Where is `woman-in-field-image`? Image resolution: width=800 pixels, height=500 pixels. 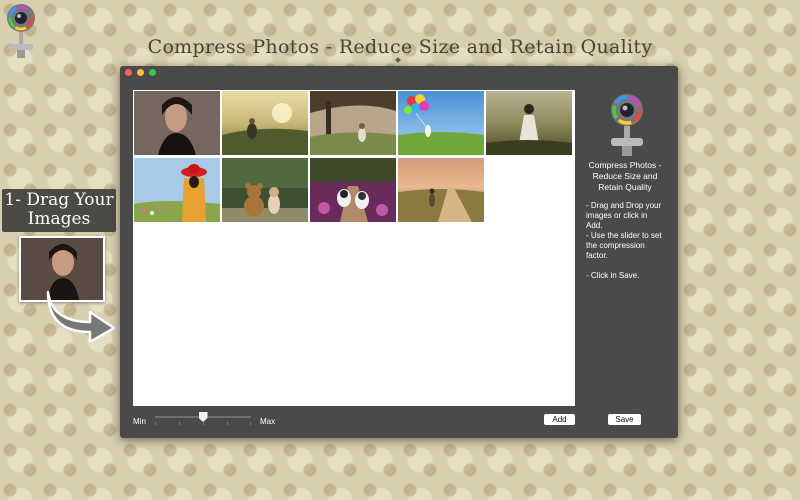 woman-in-field-image is located at coordinates (529, 123).